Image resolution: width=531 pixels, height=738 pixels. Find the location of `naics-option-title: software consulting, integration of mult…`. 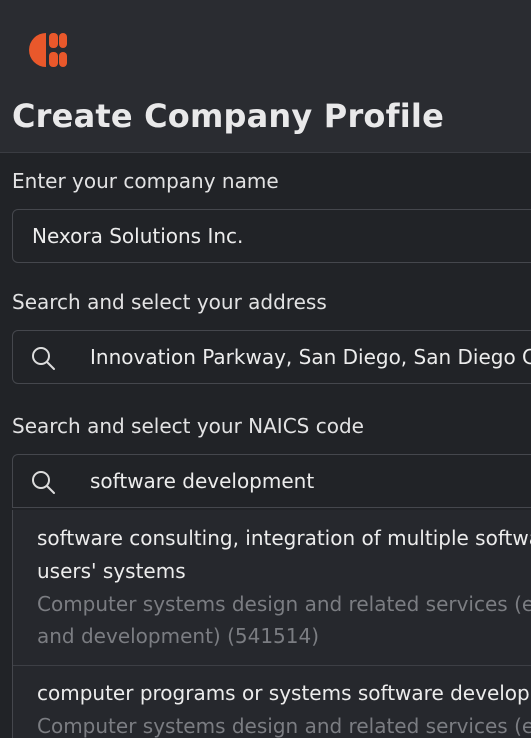

naics-option-title: software consulting, integration of mult… is located at coordinates (284, 538).